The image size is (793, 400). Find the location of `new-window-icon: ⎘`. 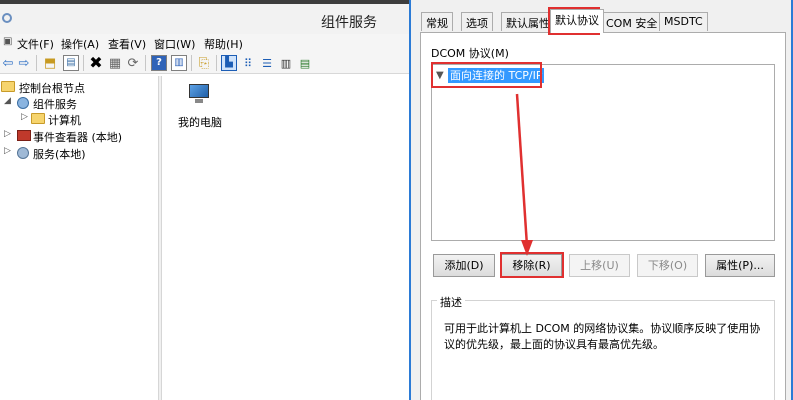

new-window-icon: ⎘ is located at coordinates (204, 63).